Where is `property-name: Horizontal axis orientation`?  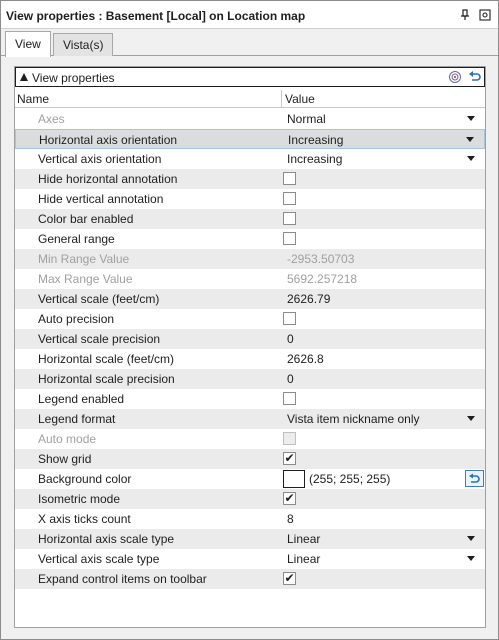 property-name: Horizontal axis orientation is located at coordinates (108, 140).